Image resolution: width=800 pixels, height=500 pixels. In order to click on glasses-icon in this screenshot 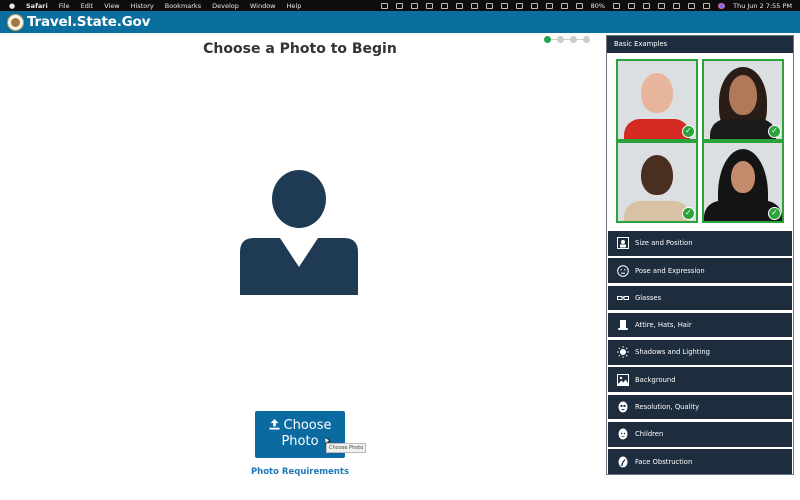, I will do `click(622, 297)`.